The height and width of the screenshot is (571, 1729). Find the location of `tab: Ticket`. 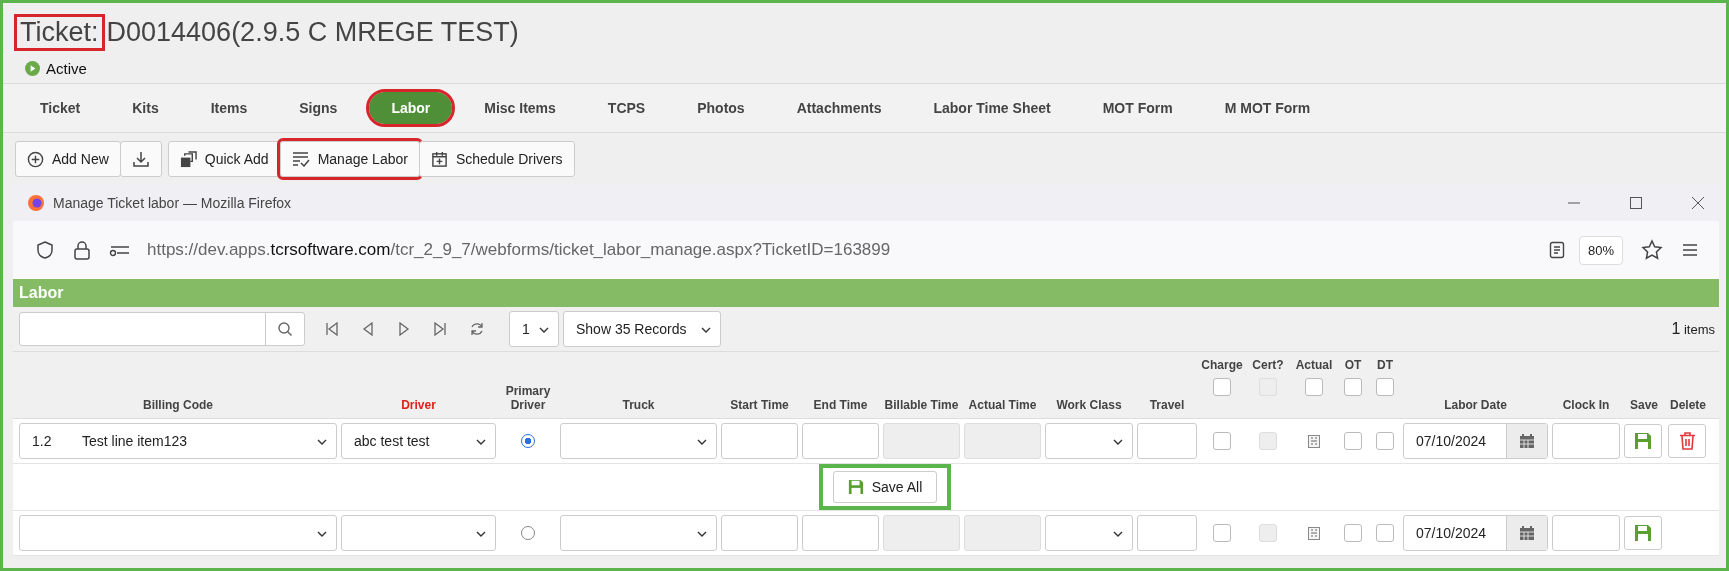

tab: Ticket is located at coordinates (60, 108).